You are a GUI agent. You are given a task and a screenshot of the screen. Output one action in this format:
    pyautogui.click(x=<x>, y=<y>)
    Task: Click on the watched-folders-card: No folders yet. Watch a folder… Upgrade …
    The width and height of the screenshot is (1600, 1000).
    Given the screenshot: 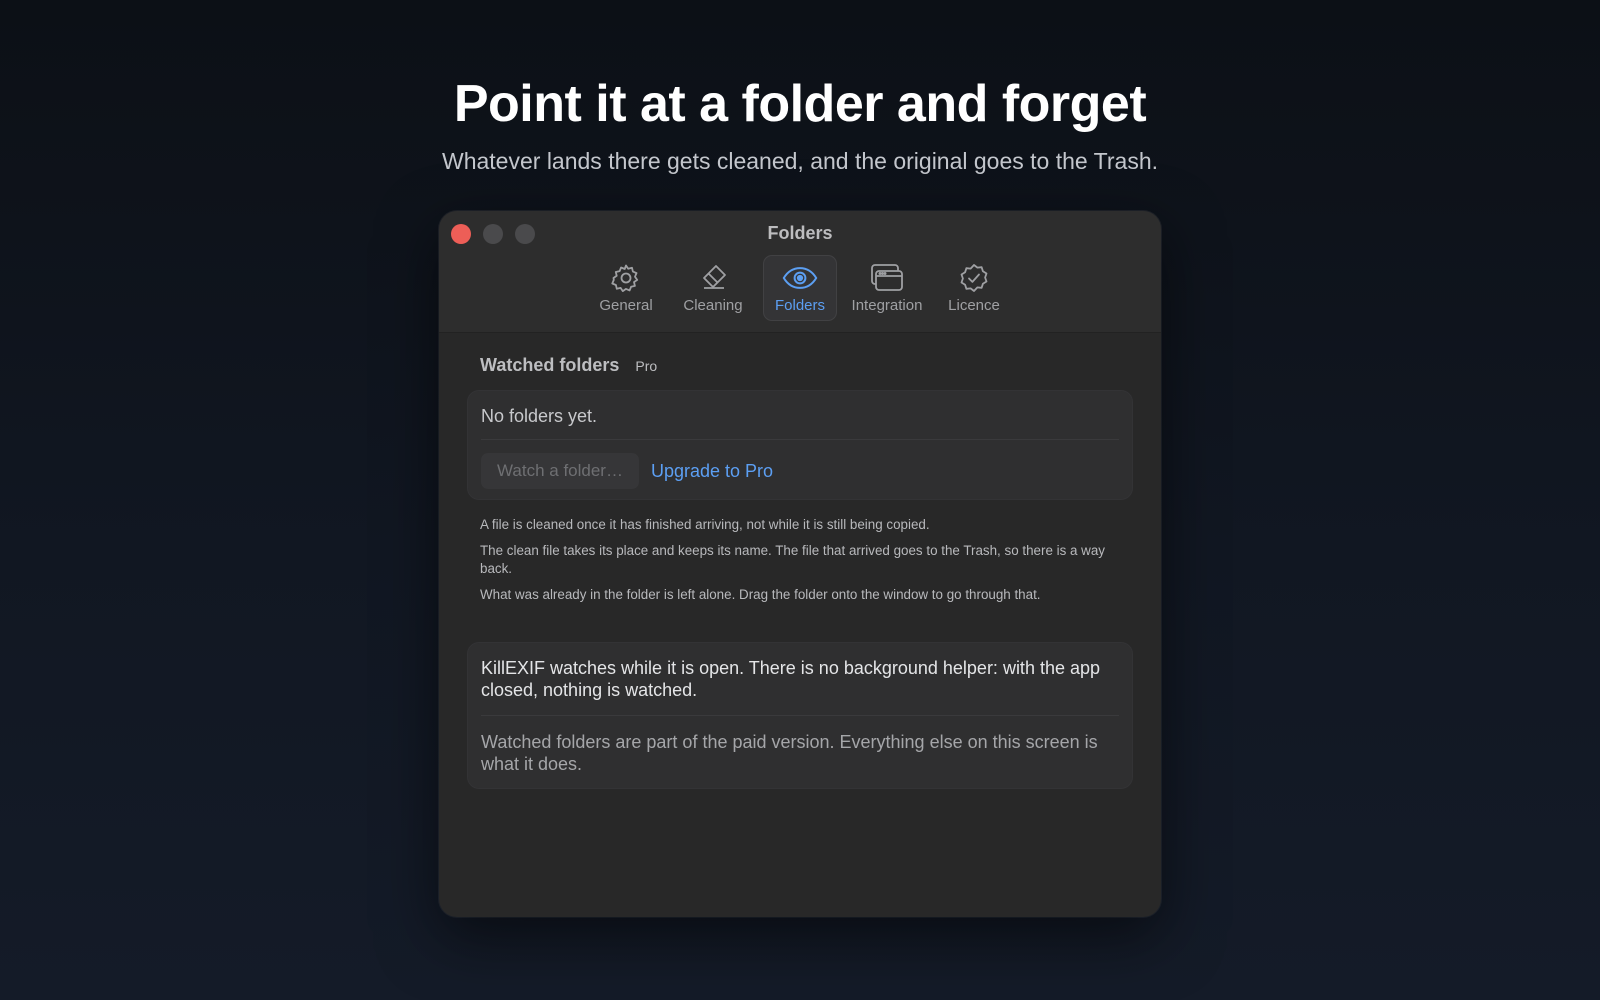 What is the action you would take?
    pyautogui.click(x=800, y=445)
    